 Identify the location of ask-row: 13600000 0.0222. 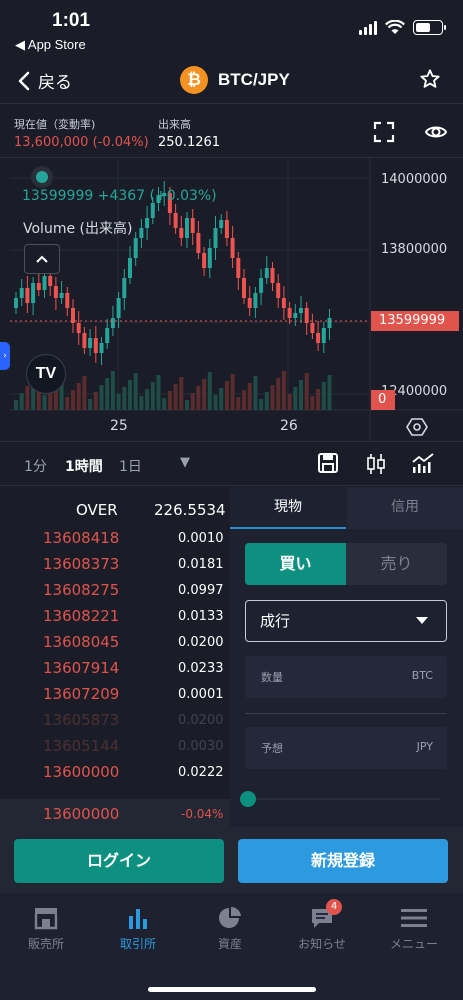
(115, 774).